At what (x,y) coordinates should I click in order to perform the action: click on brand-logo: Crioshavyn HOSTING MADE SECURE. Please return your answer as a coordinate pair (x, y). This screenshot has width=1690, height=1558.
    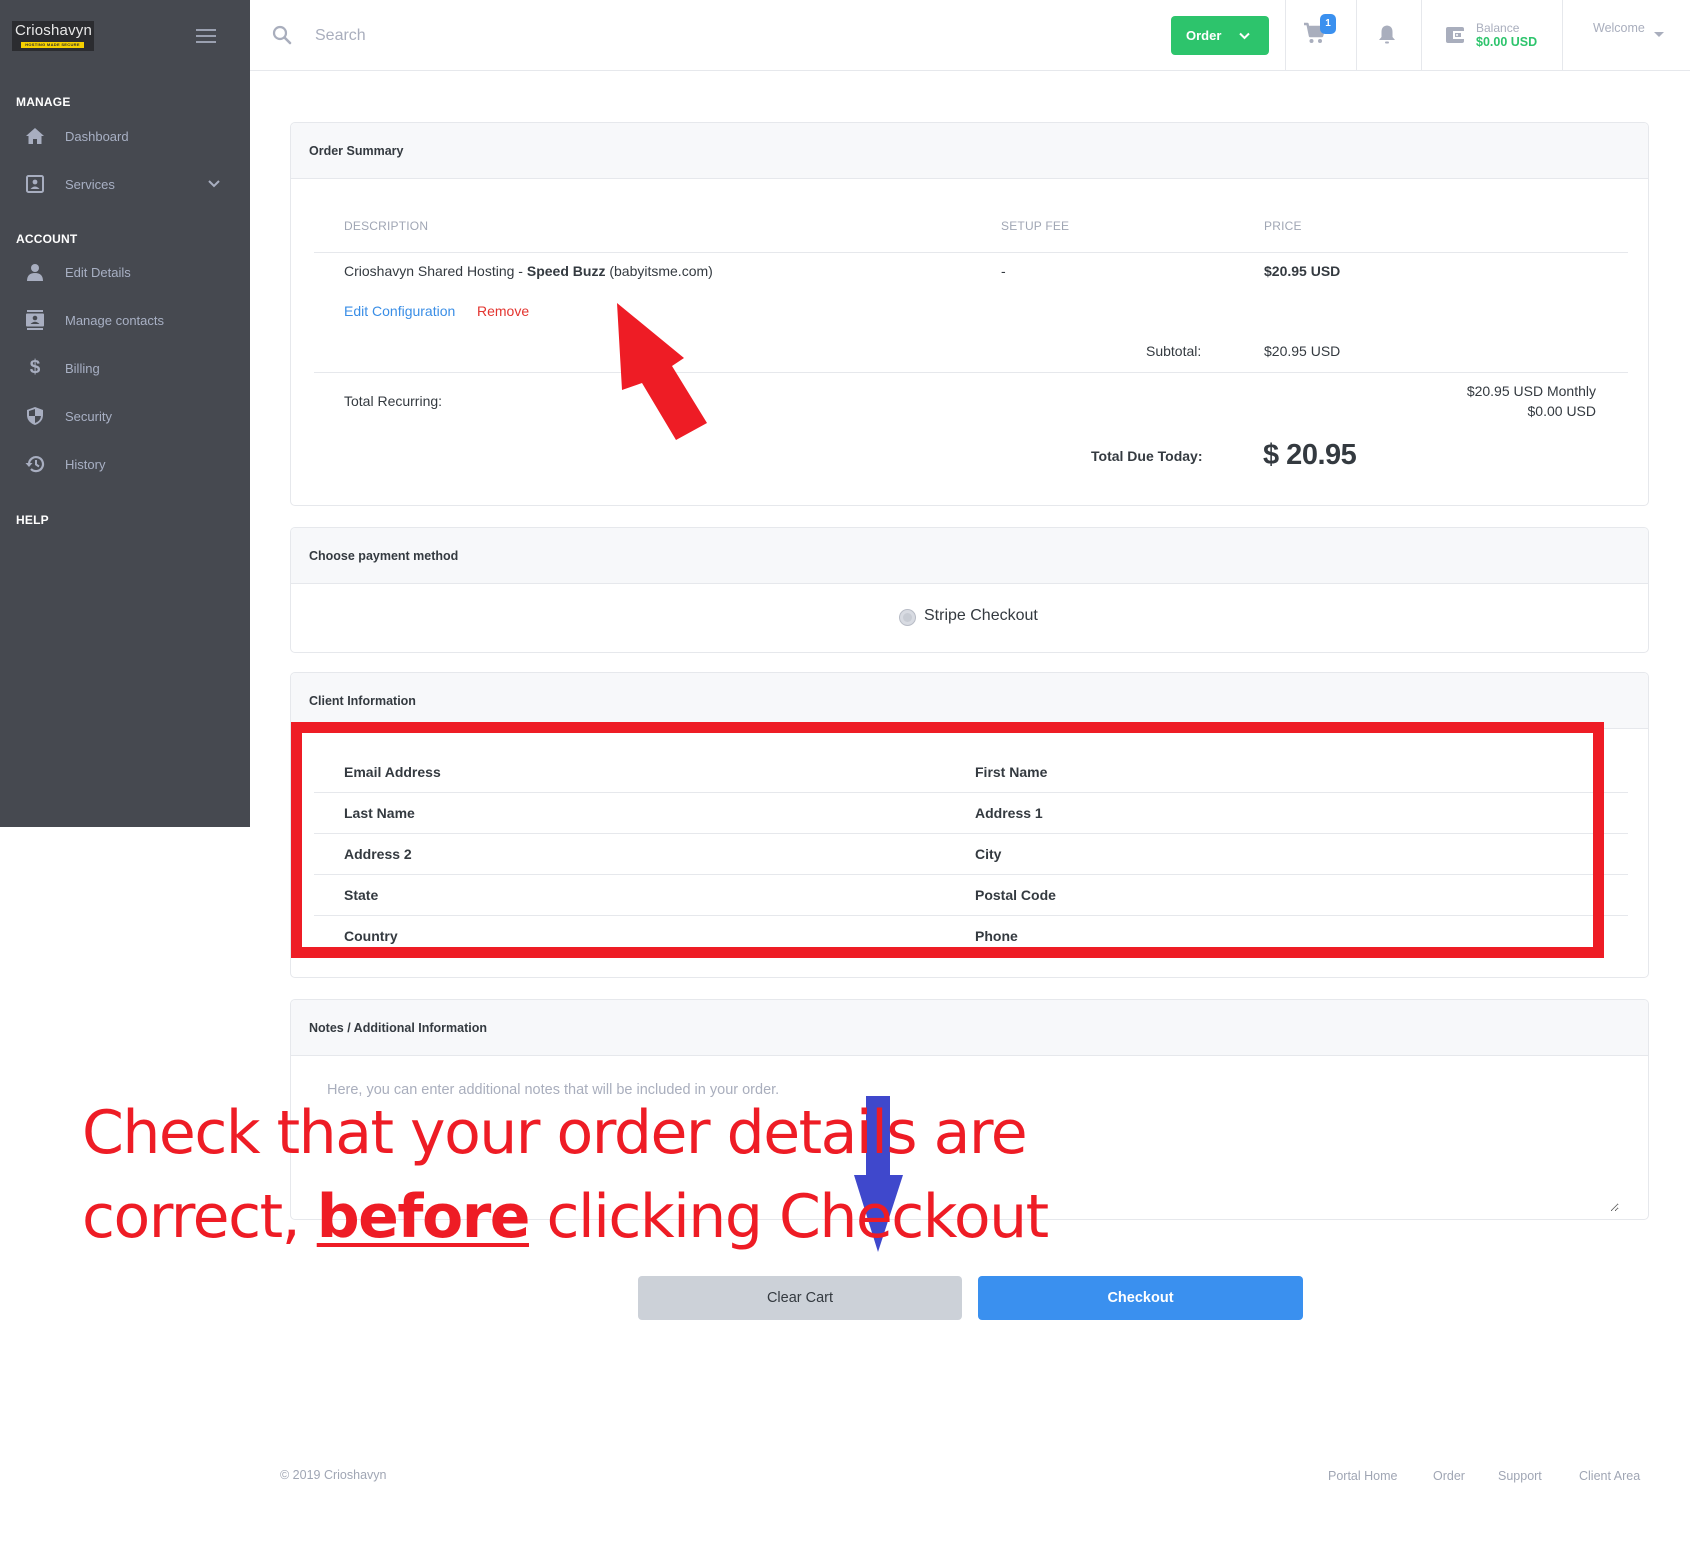
    Looking at the image, I should click on (53, 36).